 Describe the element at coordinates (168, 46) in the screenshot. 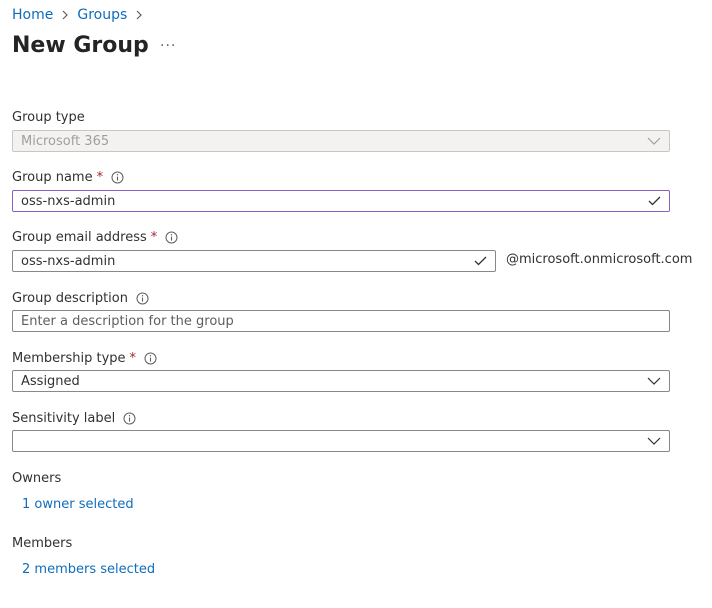

I see `more-options-button: ···` at that location.